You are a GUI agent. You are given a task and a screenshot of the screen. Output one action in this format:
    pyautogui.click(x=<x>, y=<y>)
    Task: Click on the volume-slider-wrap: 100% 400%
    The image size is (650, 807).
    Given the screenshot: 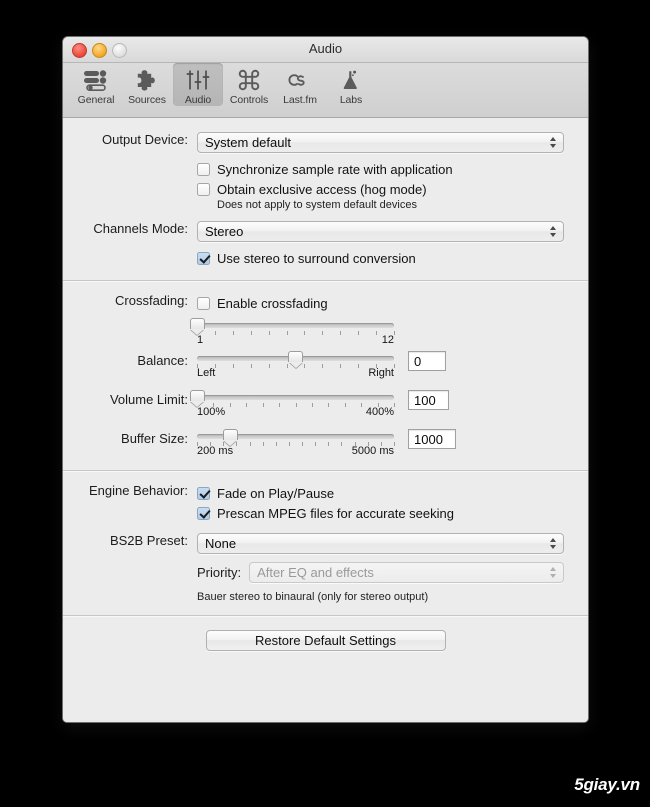 What is the action you would take?
    pyautogui.click(x=292, y=405)
    